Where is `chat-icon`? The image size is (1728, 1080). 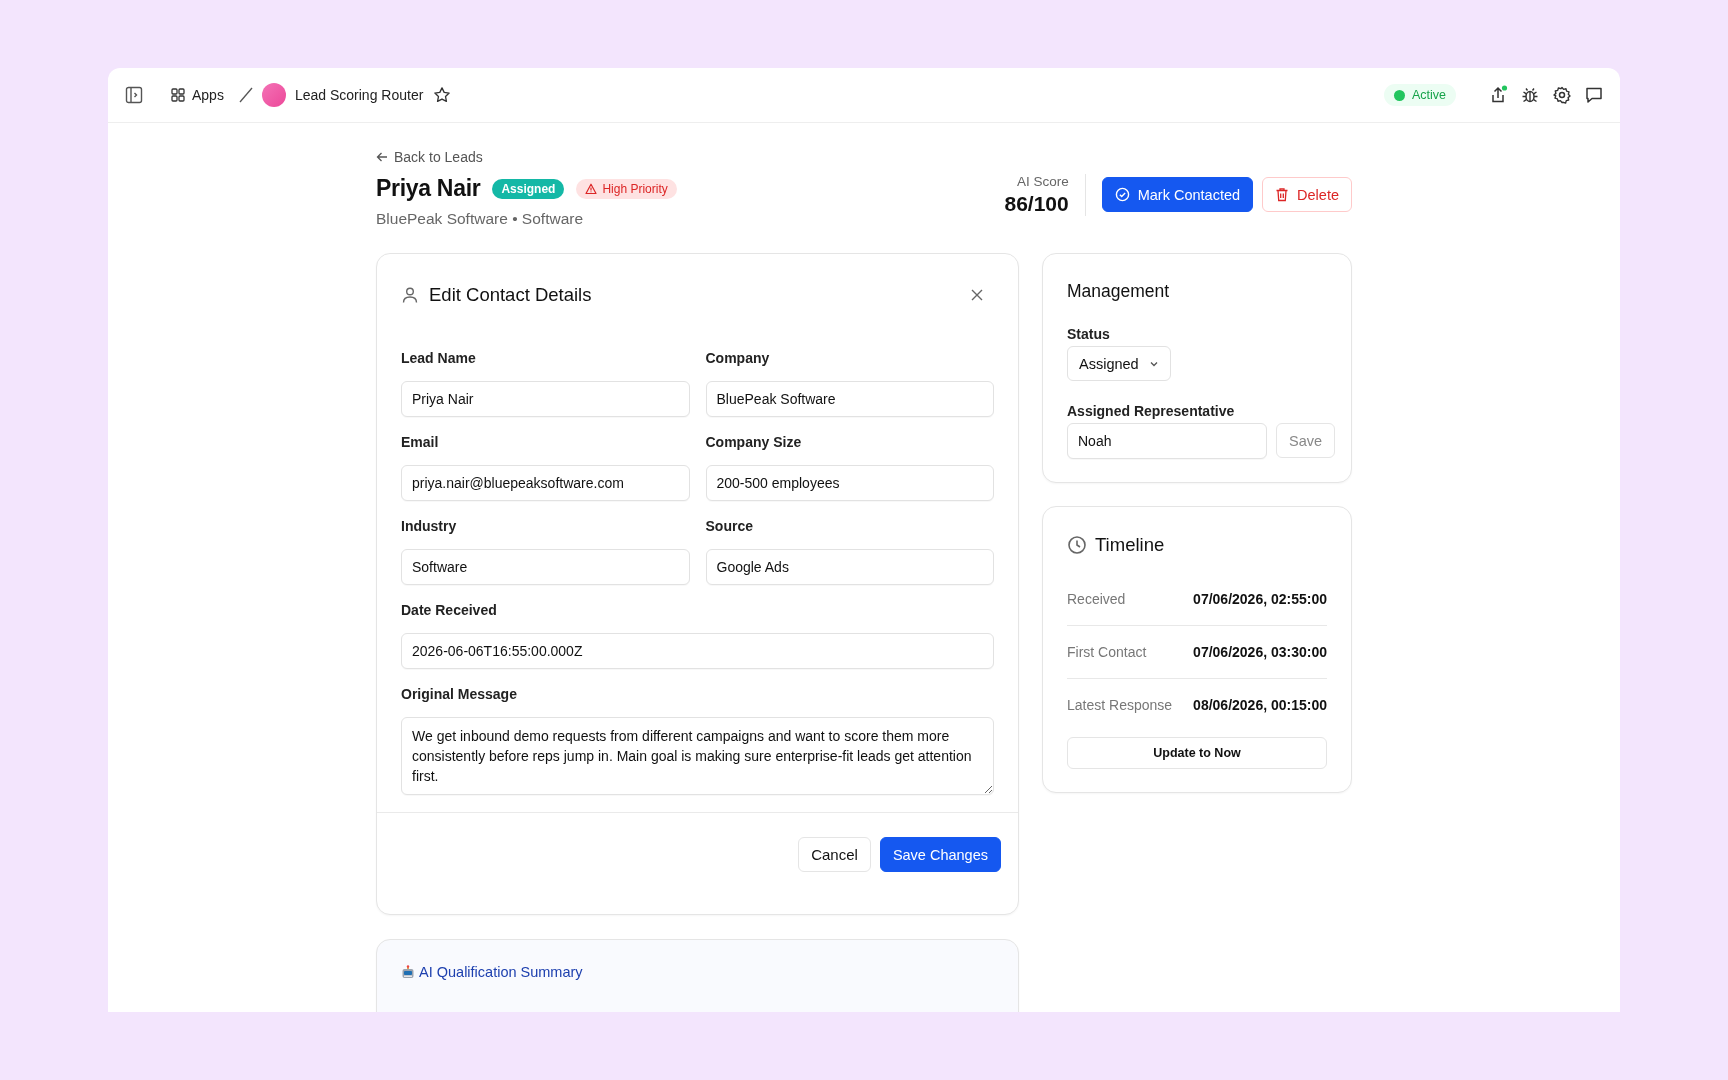
chat-icon is located at coordinates (1594, 95).